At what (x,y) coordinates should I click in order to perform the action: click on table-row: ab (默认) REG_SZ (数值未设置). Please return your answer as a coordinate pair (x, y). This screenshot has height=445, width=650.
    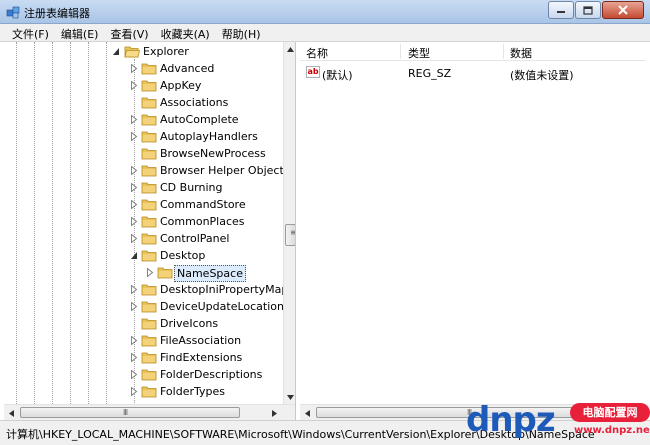
    Looking at the image, I should click on (473, 73).